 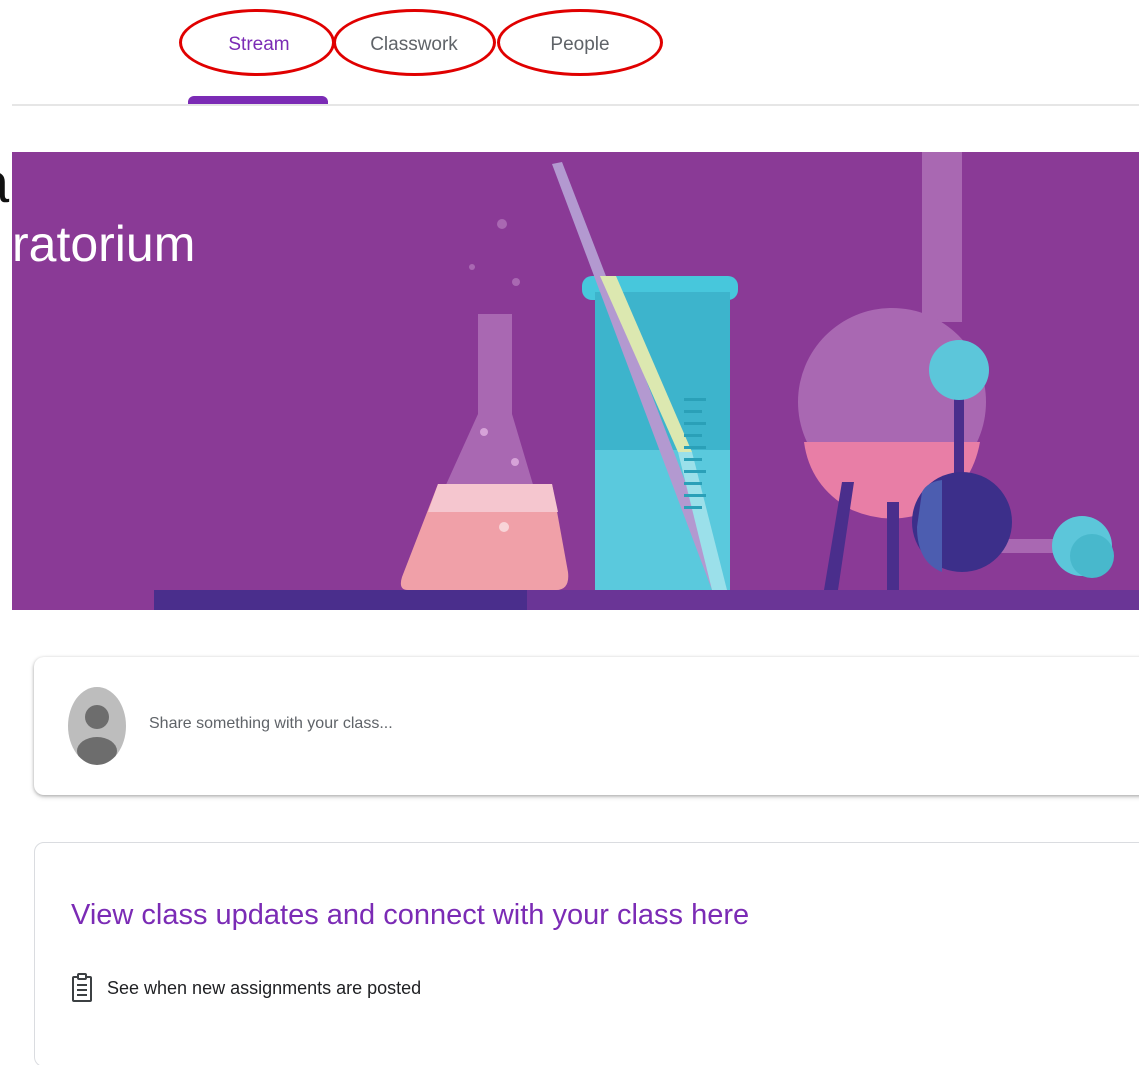 What do you see at coordinates (97, 735) in the screenshot?
I see `person-icon` at bounding box center [97, 735].